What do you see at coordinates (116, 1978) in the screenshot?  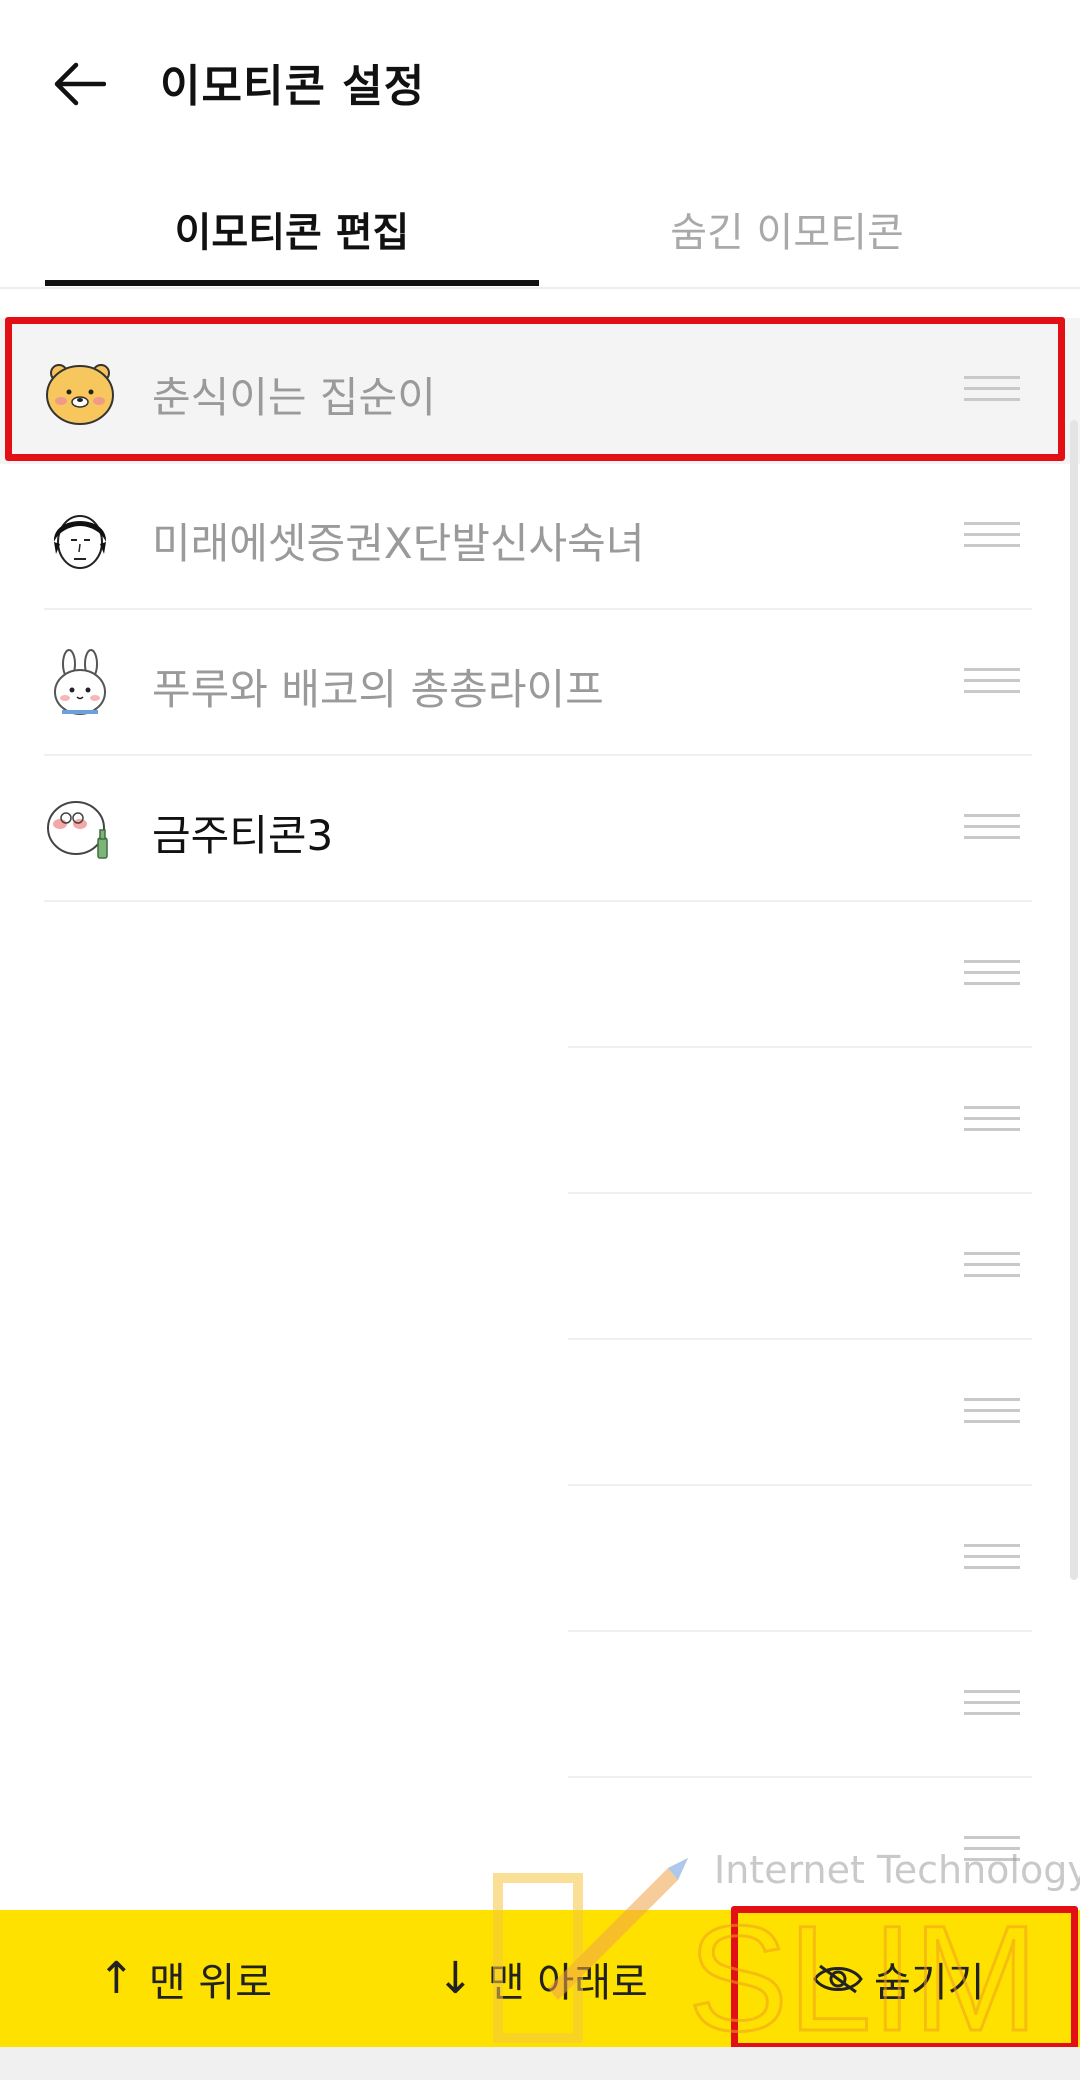 I see `arrow-up-icon: ↑` at bounding box center [116, 1978].